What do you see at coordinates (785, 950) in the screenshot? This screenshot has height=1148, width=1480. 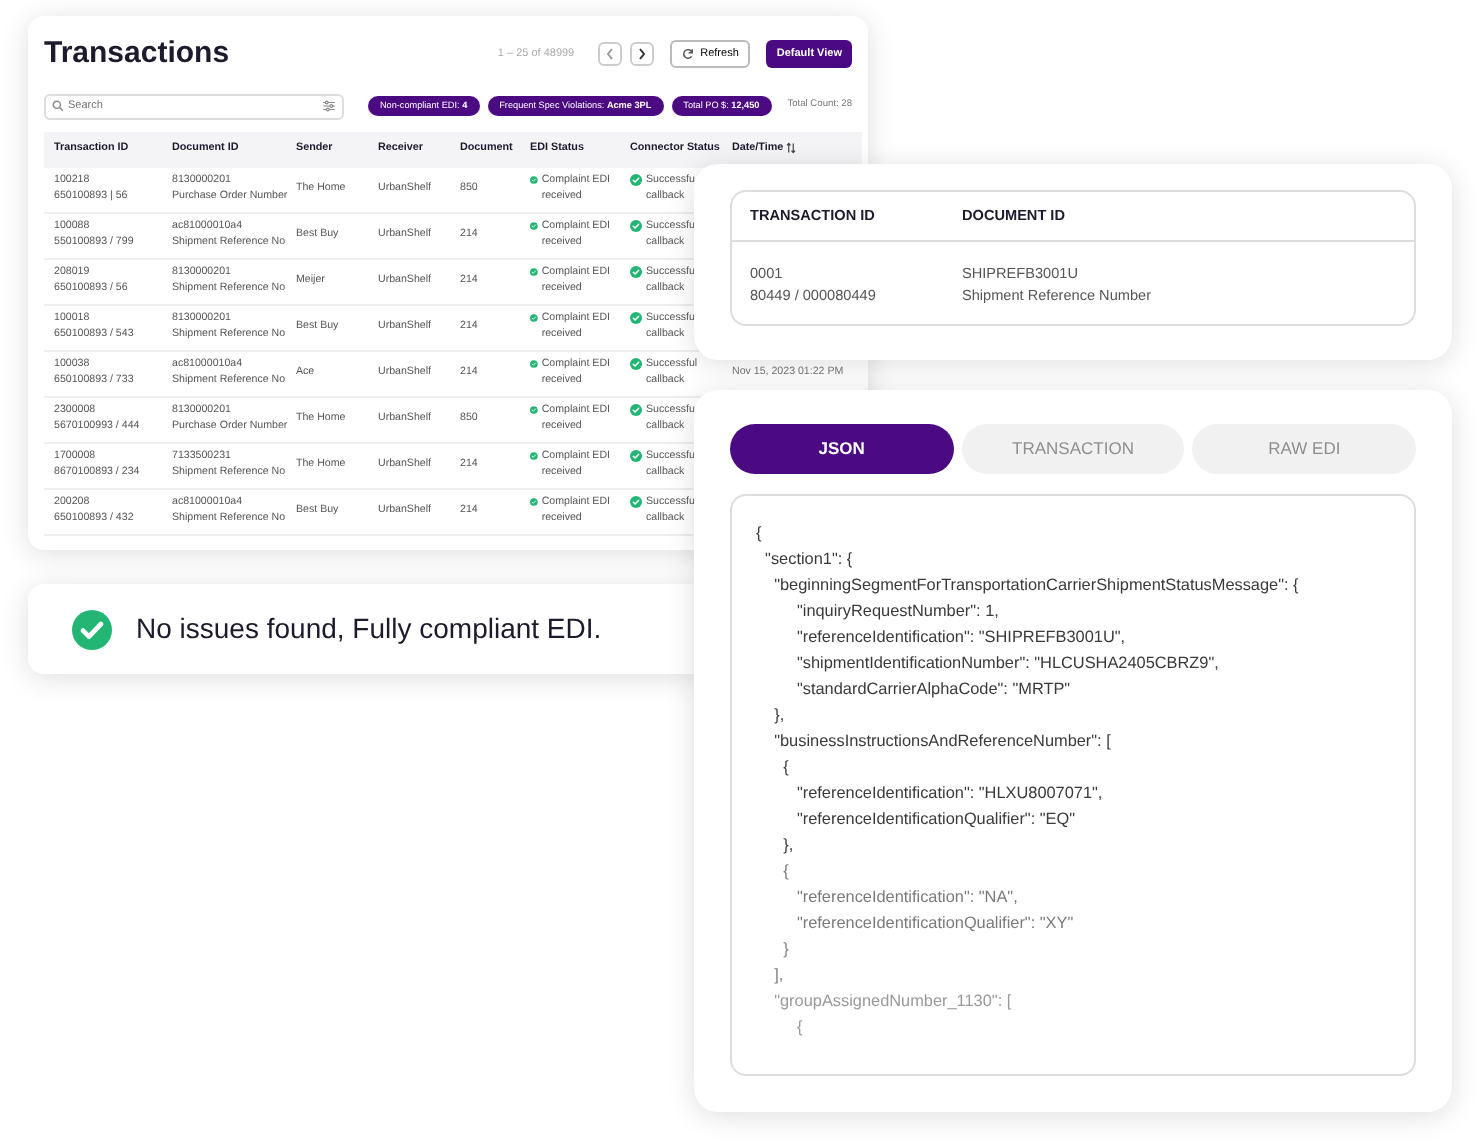 I see `code-line: }` at bounding box center [785, 950].